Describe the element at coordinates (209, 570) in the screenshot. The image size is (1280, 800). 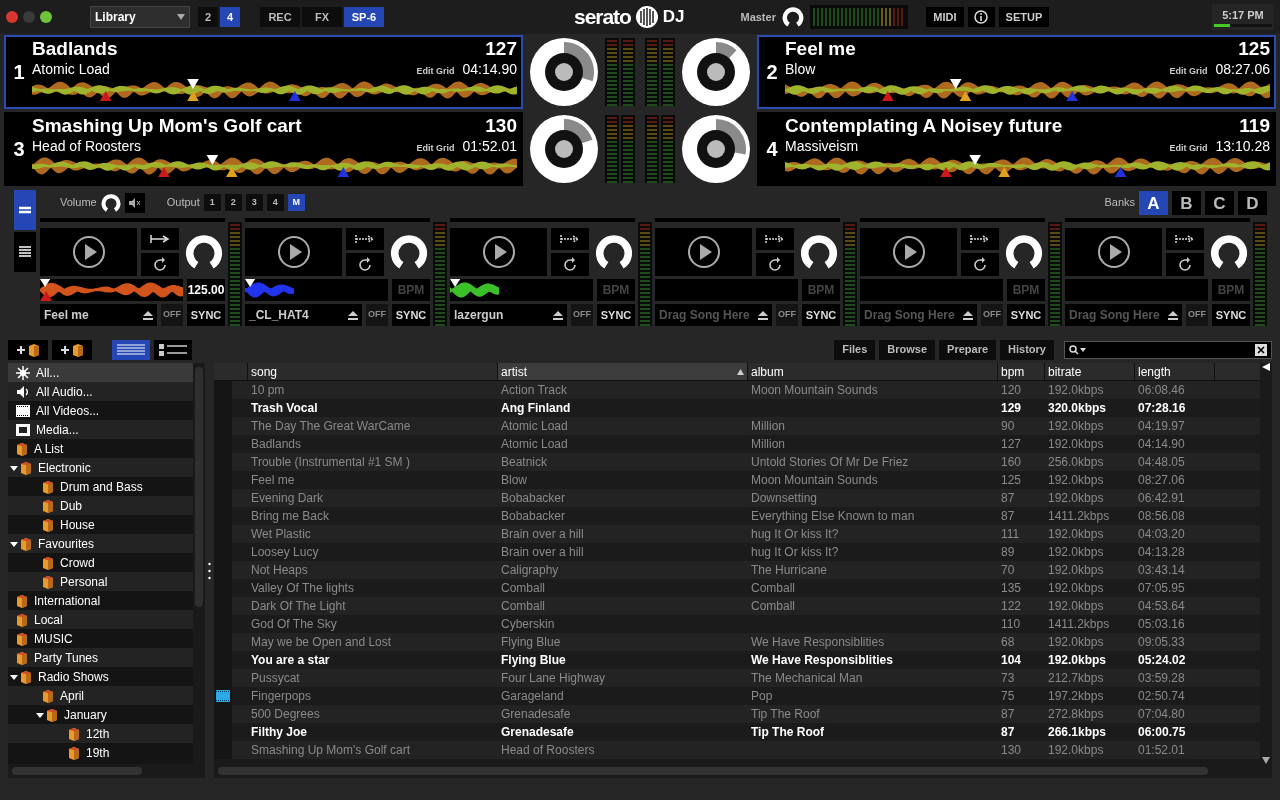
I see `splitter-handle-icon` at that location.